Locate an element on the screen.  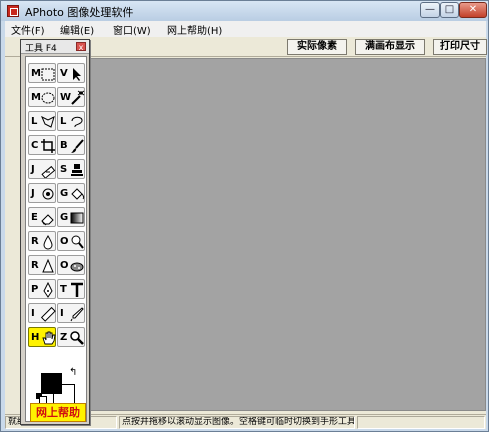
tool-shortcut-key: P is located at coordinates (35, 289).